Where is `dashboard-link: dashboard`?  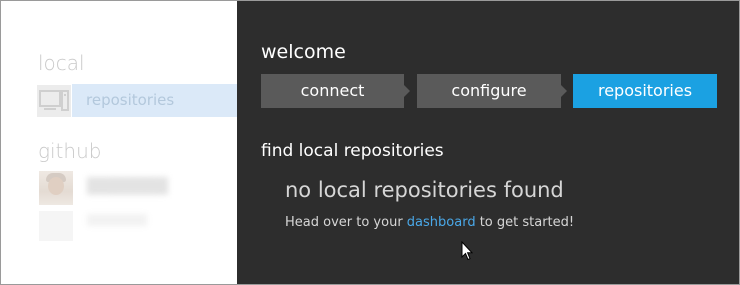
dashboard-link: dashboard is located at coordinates (441, 222).